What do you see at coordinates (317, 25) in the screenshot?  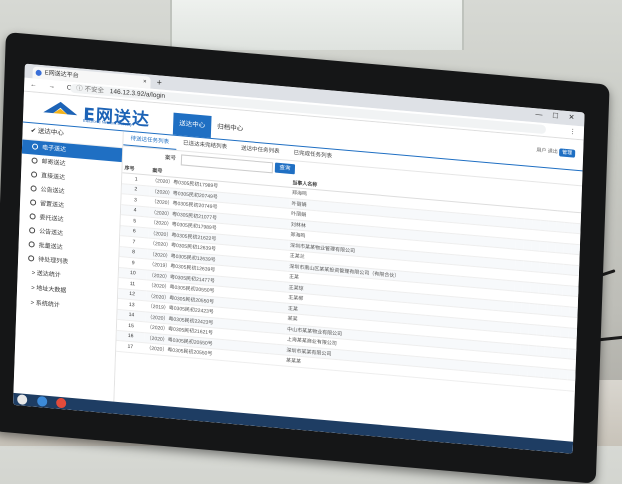 I see `background-window` at bounding box center [317, 25].